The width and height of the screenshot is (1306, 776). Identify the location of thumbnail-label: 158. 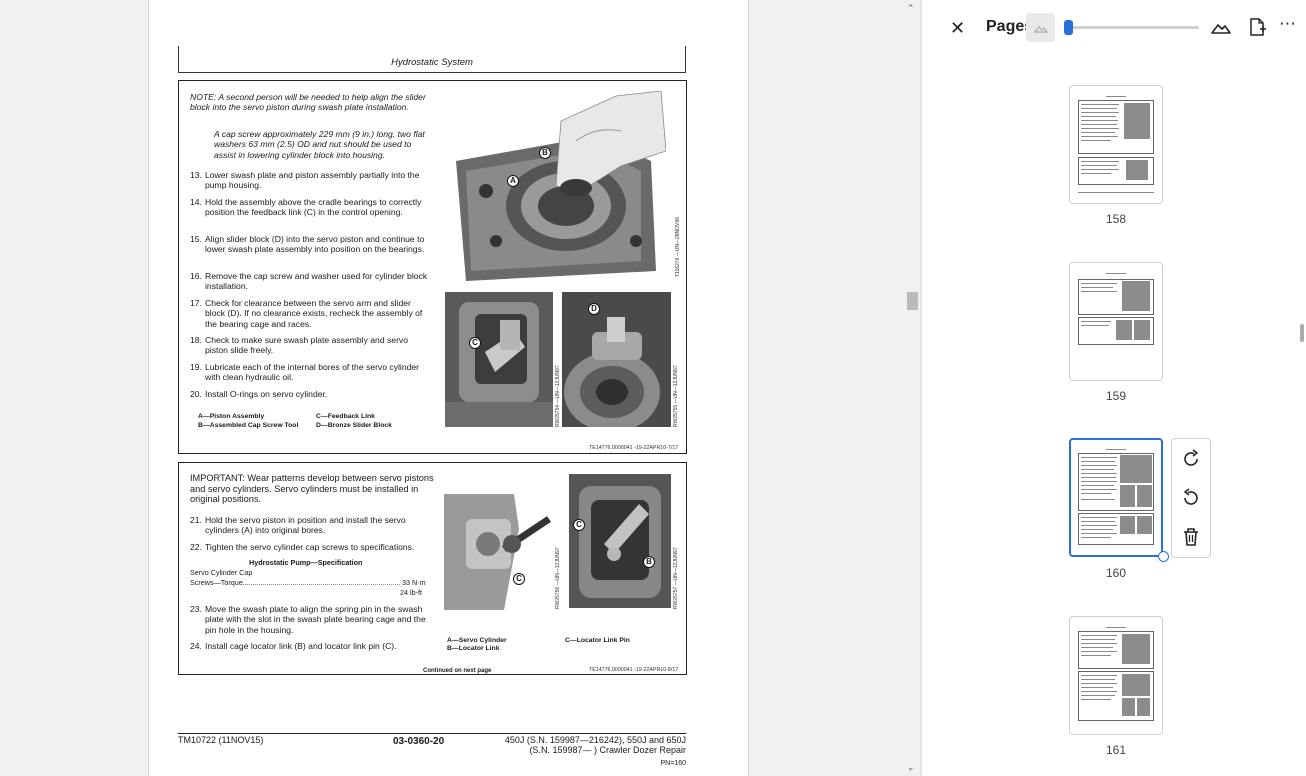
(1116, 219).